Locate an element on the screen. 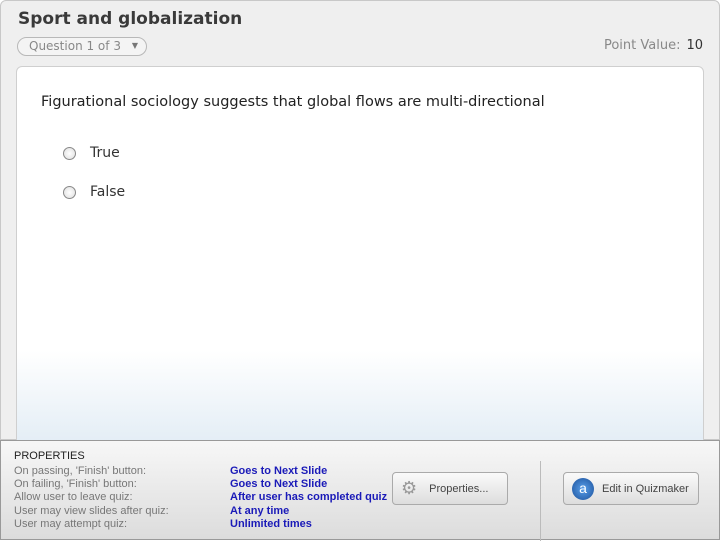  edit-in-quizmaker-button: a Edit in Quizmaker is located at coordinates (631, 488).